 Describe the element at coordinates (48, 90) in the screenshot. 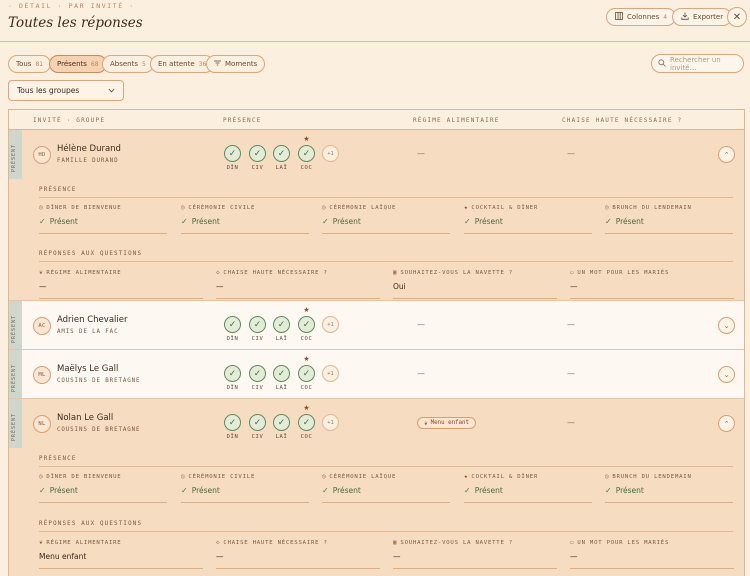

I see `group-select-value: Tous les groupes` at that location.